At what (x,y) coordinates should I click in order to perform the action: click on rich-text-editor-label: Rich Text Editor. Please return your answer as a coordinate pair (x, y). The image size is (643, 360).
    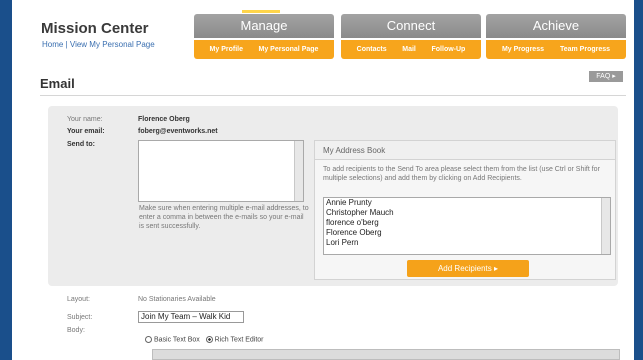
    Looking at the image, I should click on (239, 340).